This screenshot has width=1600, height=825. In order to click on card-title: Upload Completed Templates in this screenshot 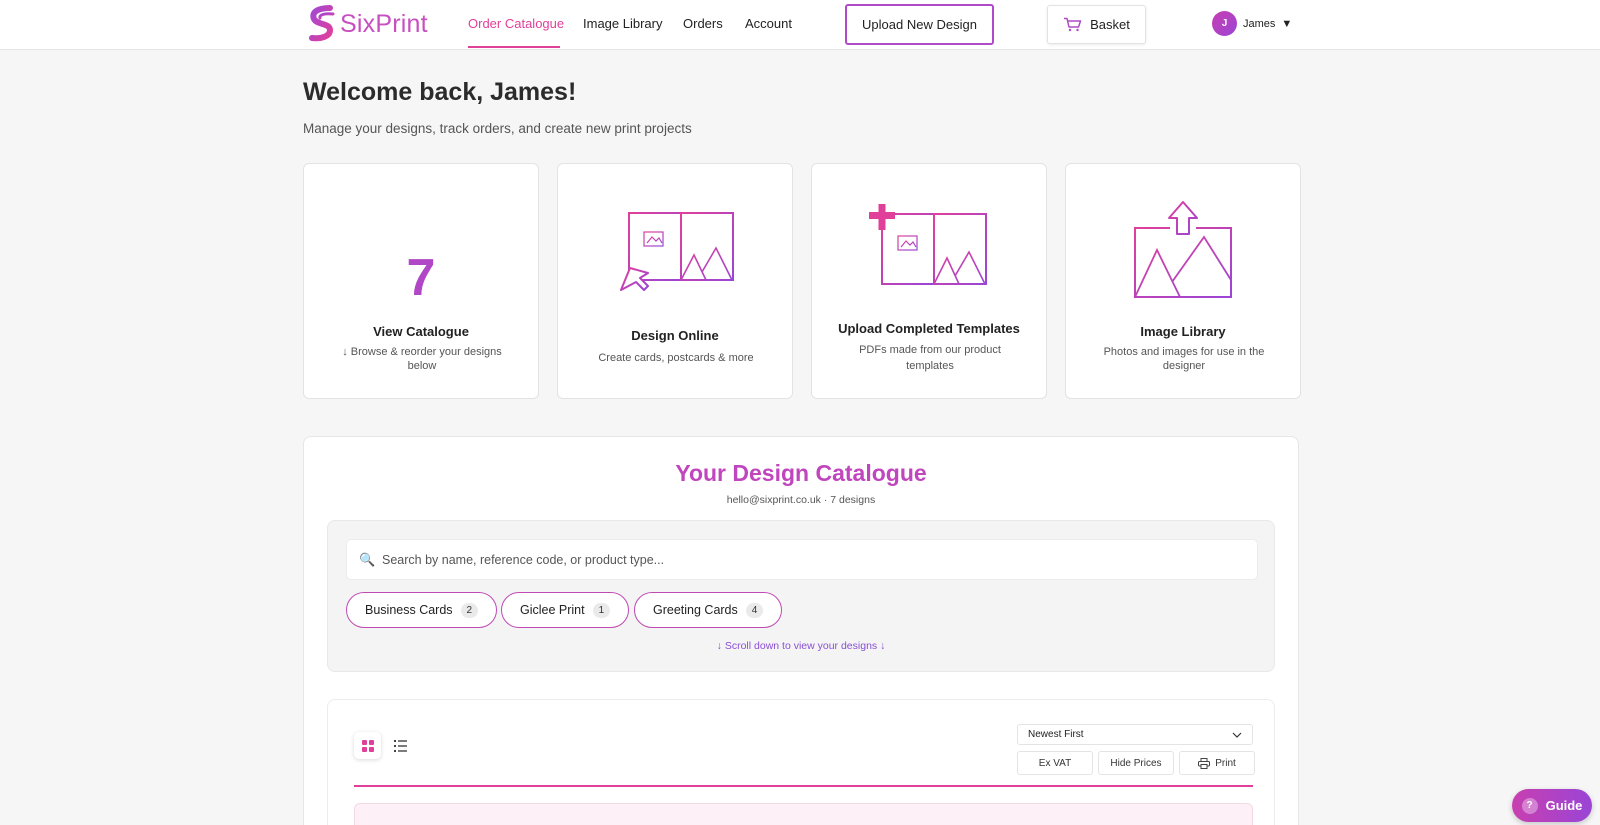, I will do `click(929, 328)`.